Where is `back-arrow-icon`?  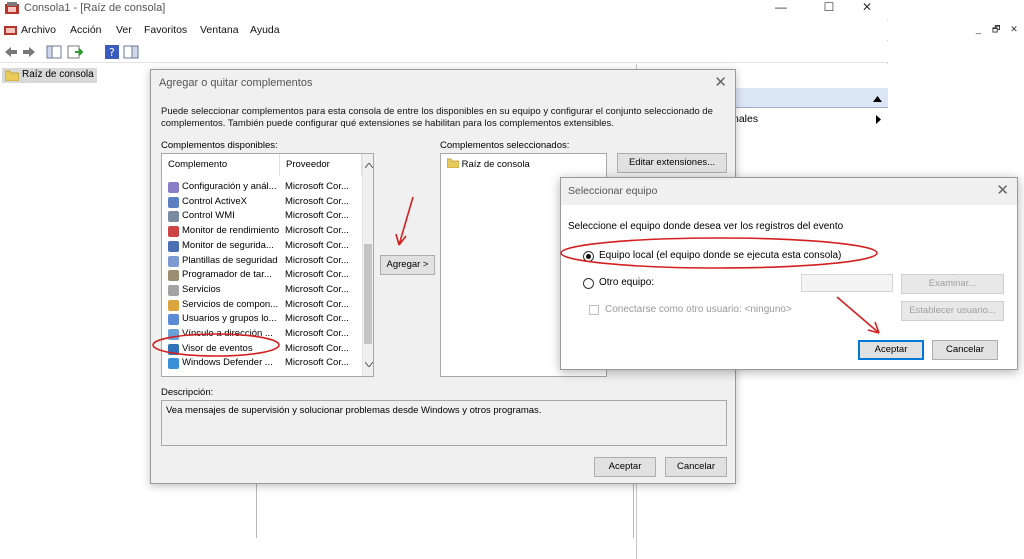
back-arrow-icon is located at coordinates (11, 52).